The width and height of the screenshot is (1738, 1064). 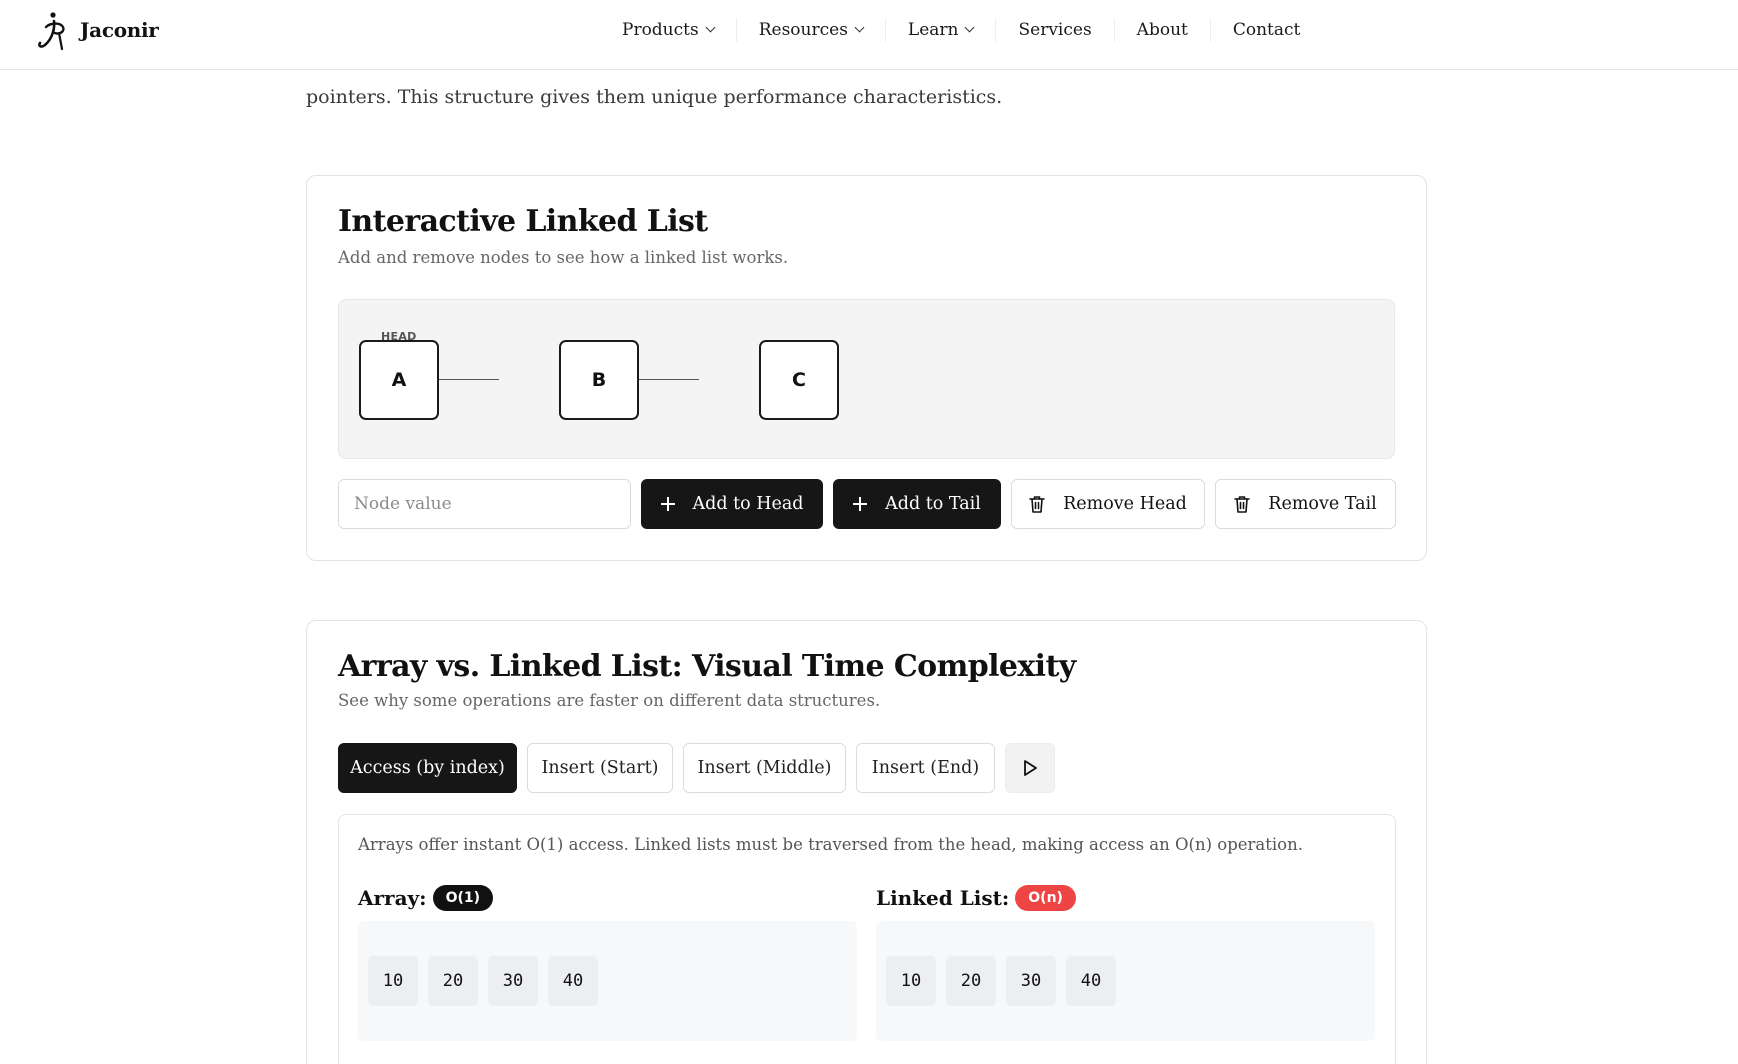 What do you see at coordinates (1125, 504) in the screenshot?
I see `button-label: Remove Head` at bounding box center [1125, 504].